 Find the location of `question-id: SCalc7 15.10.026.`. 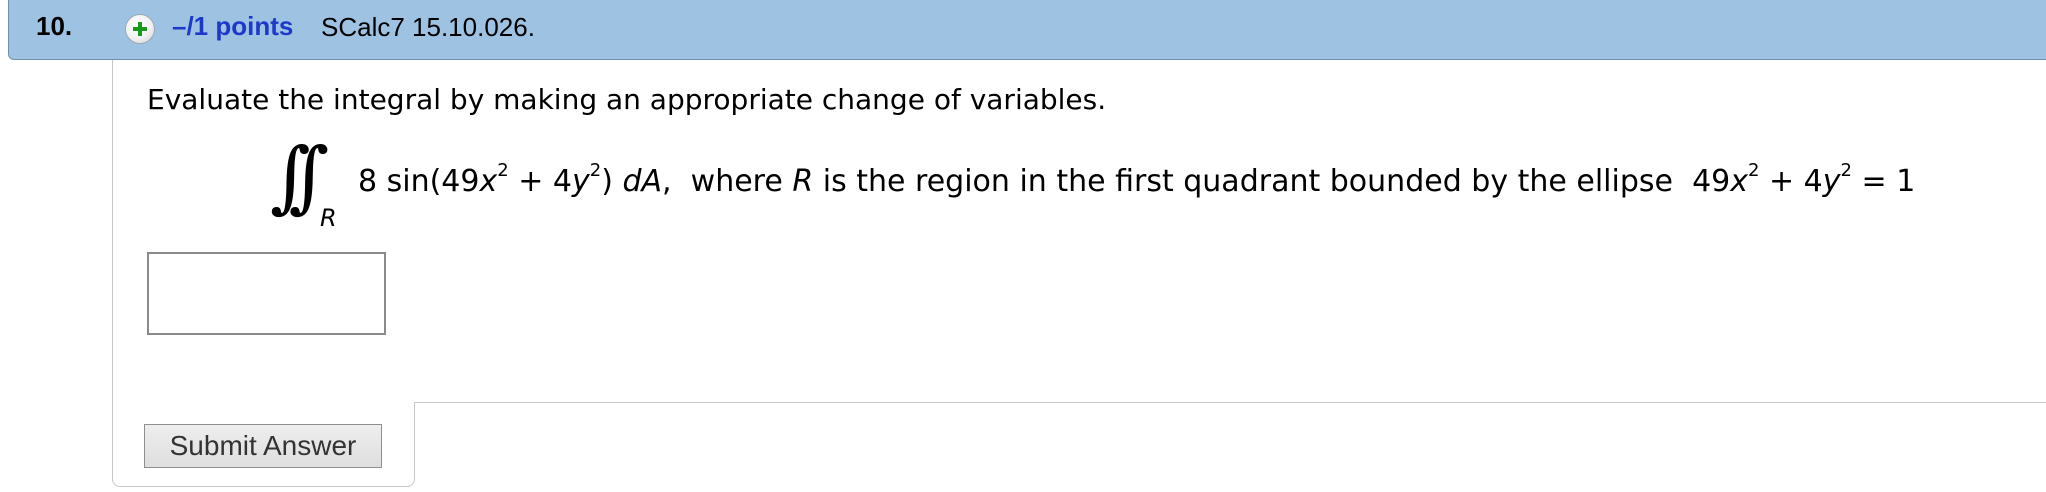

question-id: SCalc7 15.10.026. is located at coordinates (428, 27).